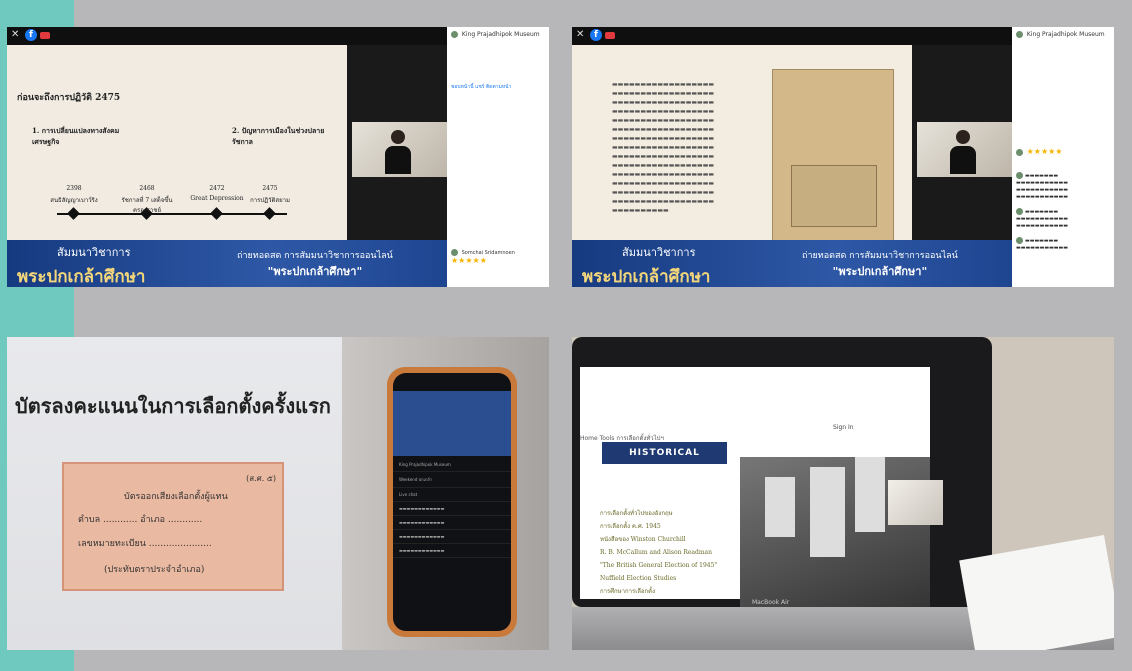  I want to click on slide-point-1: 1. การเปลี่ยนแปลงทางสังคมเศรษฐกิจ, so click(76, 136).